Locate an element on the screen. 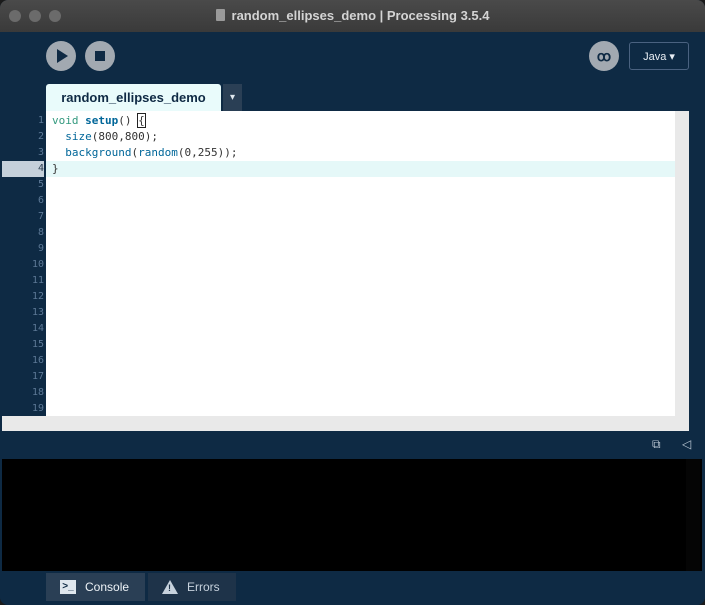 The width and height of the screenshot is (705, 605). line-number: 8 is located at coordinates (40, 232).